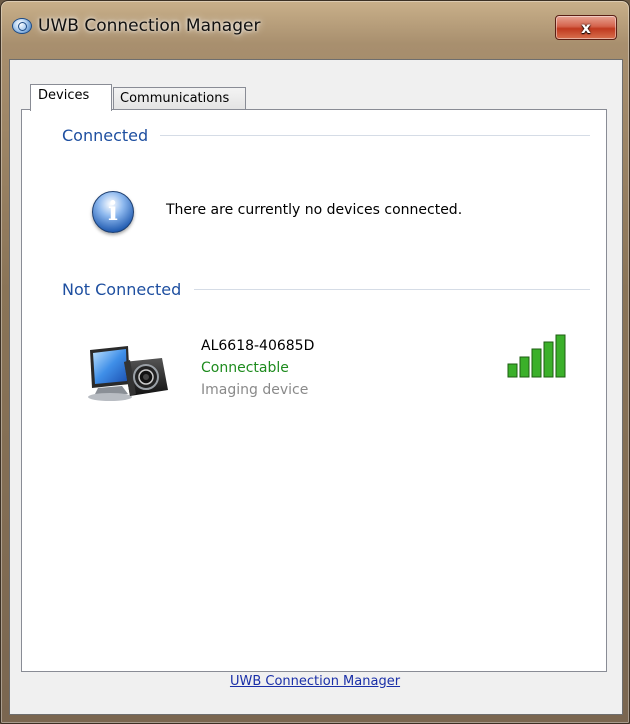 This screenshot has width=630, height=724. I want to click on connected-divider, so click(375, 135).